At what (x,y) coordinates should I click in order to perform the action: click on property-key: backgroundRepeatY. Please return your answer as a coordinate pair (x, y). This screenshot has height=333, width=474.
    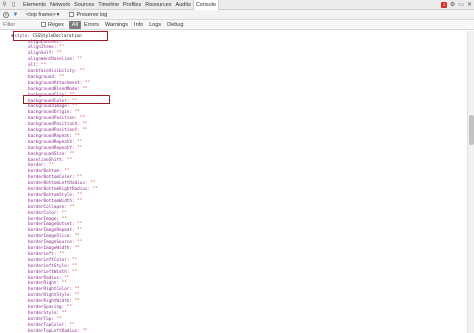
    Looking at the image, I should click on (50, 148).